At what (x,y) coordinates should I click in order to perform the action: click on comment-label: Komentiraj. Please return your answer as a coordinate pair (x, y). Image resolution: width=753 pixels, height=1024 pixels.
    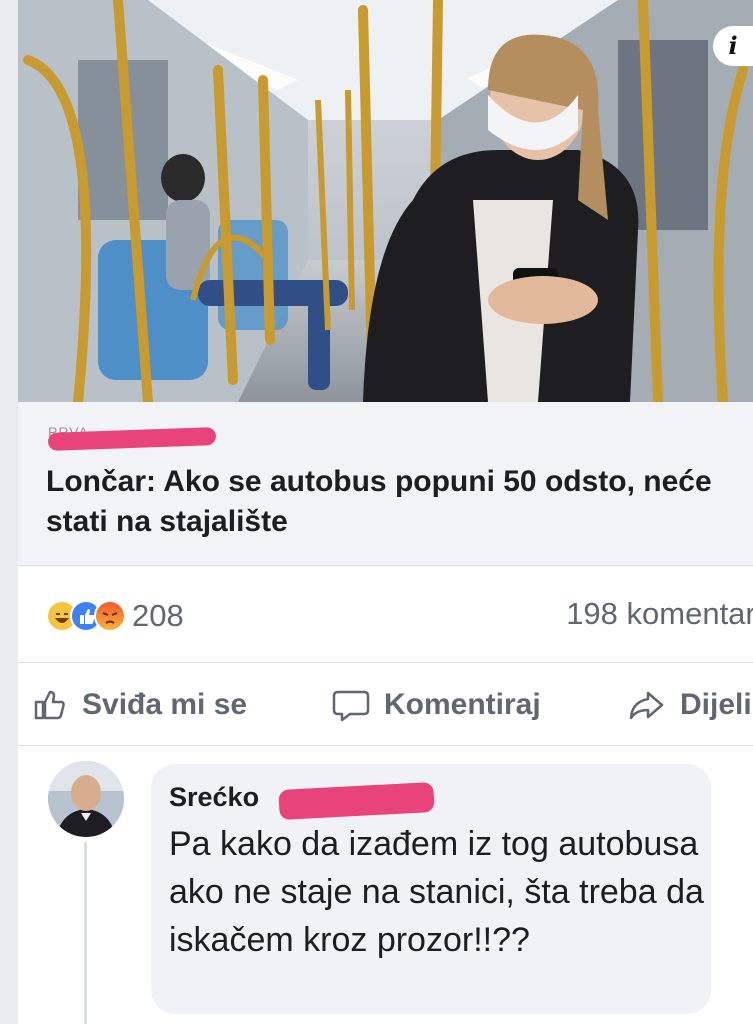
    Looking at the image, I should click on (462, 704).